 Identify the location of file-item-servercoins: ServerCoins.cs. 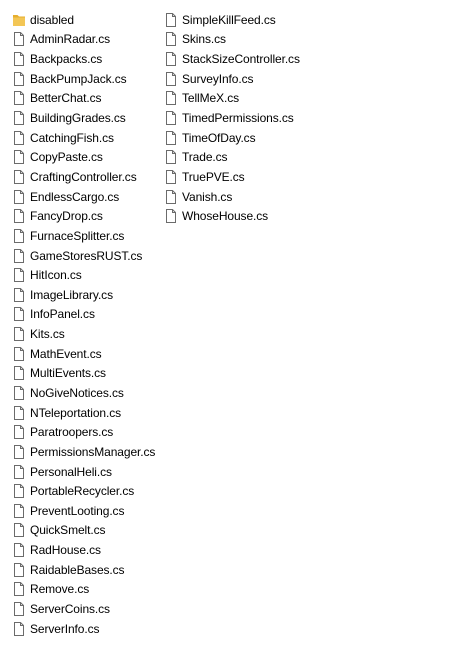
(83, 609).